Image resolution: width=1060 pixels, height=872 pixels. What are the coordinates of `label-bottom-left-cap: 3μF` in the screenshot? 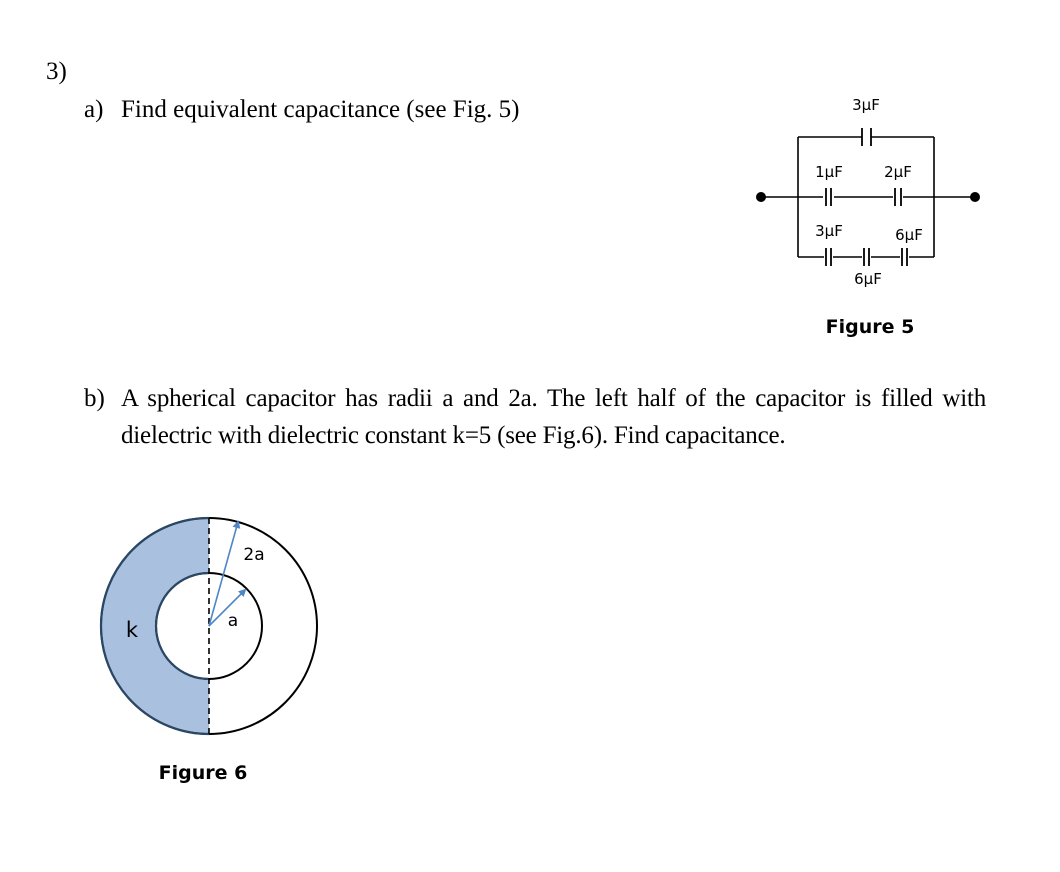 It's located at (829, 231).